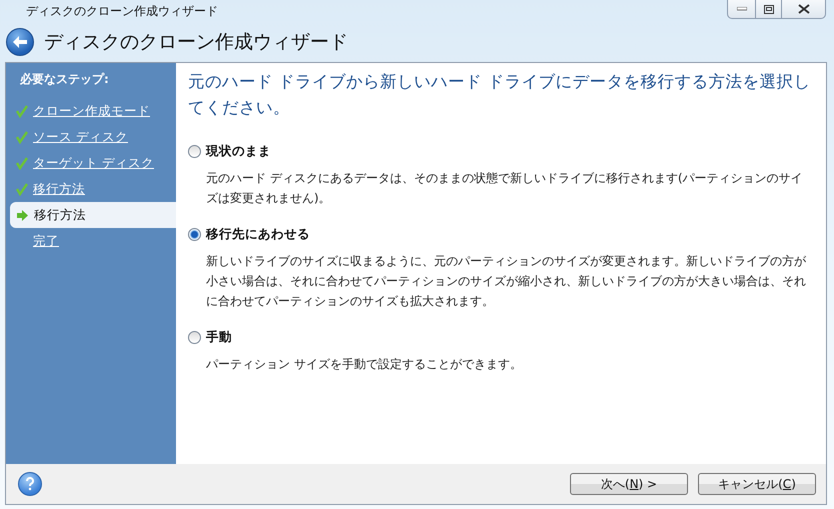 The height and width of the screenshot is (509, 834). I want to click on next-button: 次へ(N) >, so click(629, 484).